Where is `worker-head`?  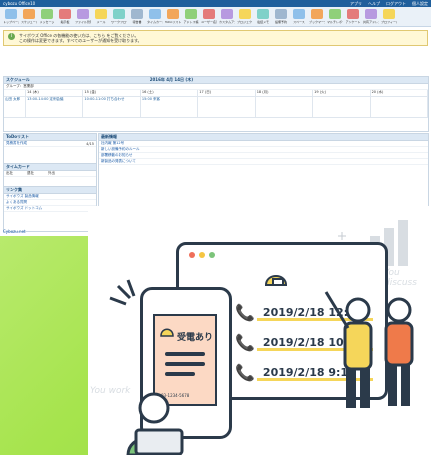 worker-head is located at coordinates (154, 408).